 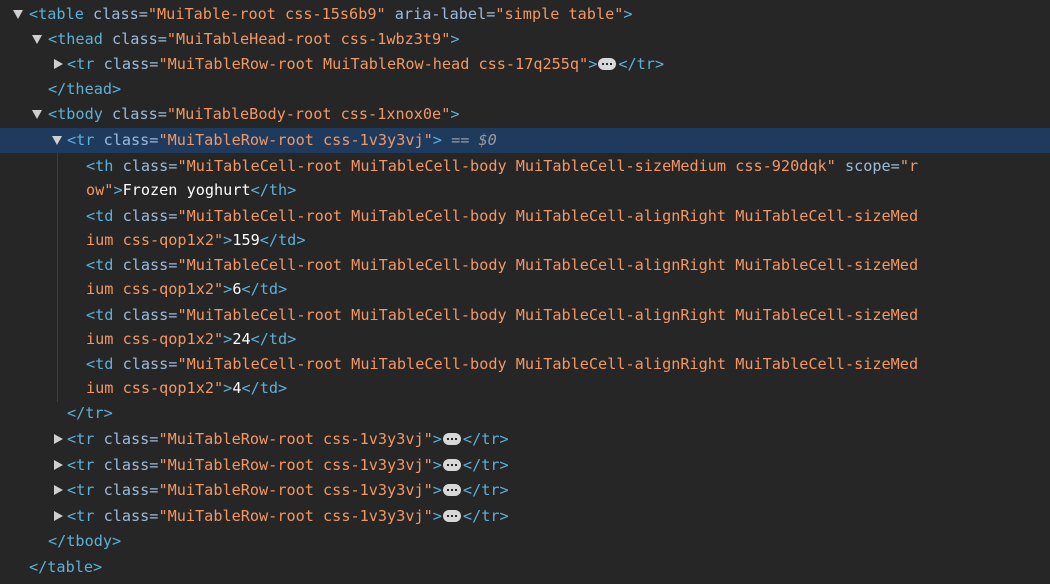 I want to click on node-td-cont: ium css-qop1x2">24</td>, so click(x=525, y=339).